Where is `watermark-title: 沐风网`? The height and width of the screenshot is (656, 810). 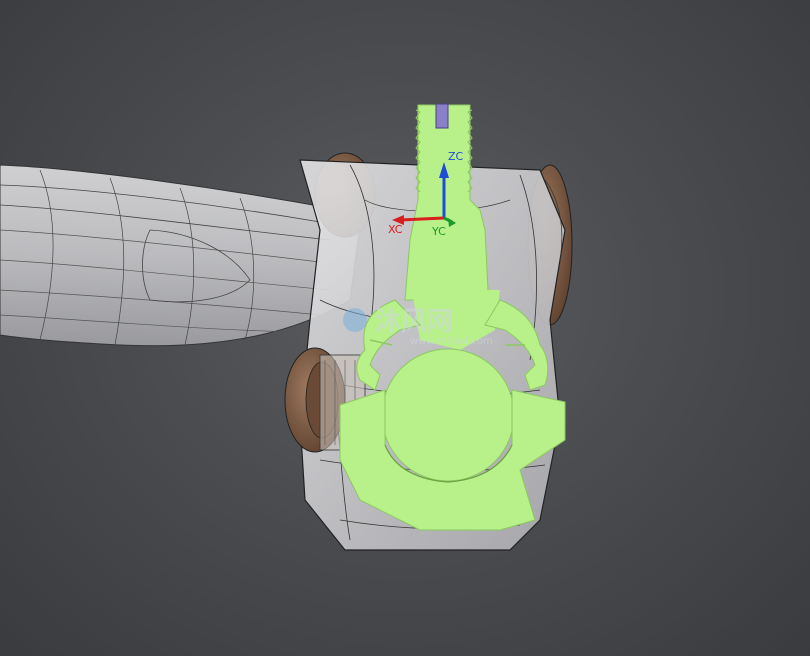
watermark-title: 沐风网 is located at coordinates (414, 322).